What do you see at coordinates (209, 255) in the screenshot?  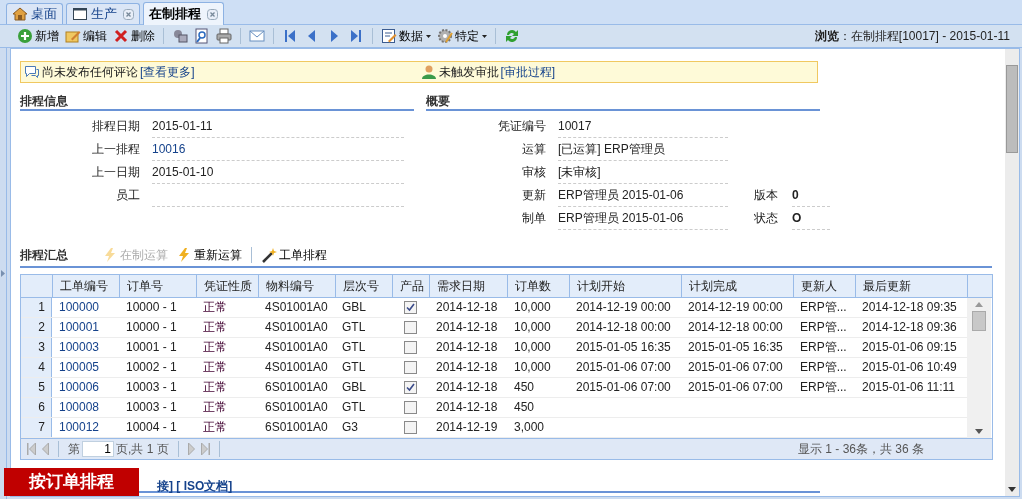 I see `action-button: 重新运算` at bounding box center [209, 255].